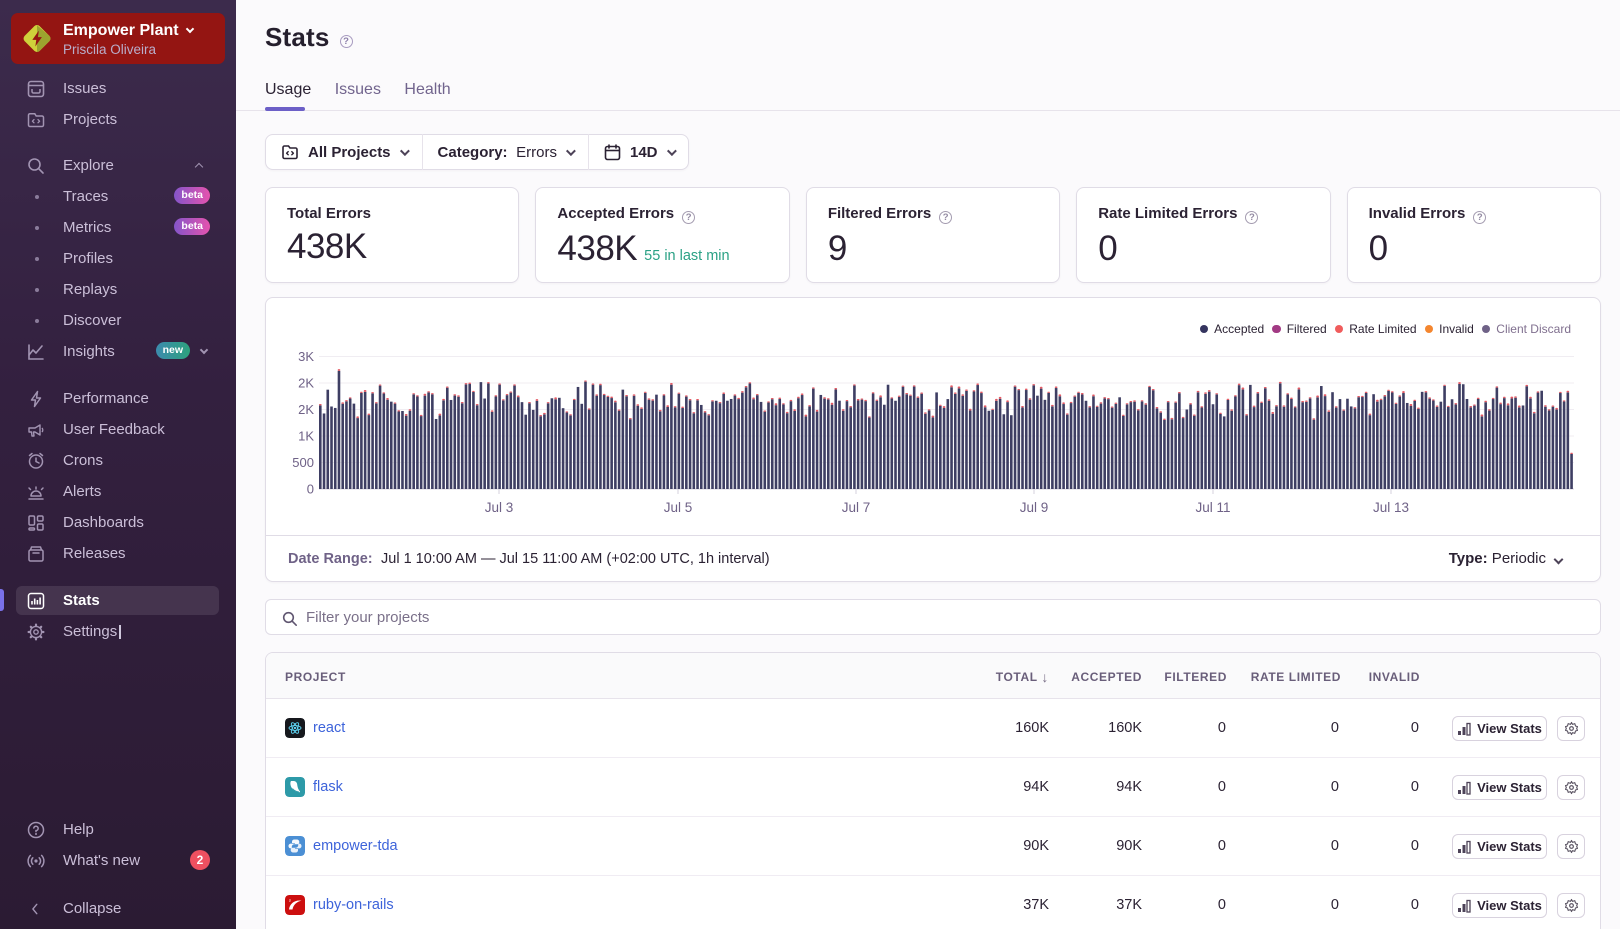  I want to click on svg-text: Jul 7, so click(856, 507).